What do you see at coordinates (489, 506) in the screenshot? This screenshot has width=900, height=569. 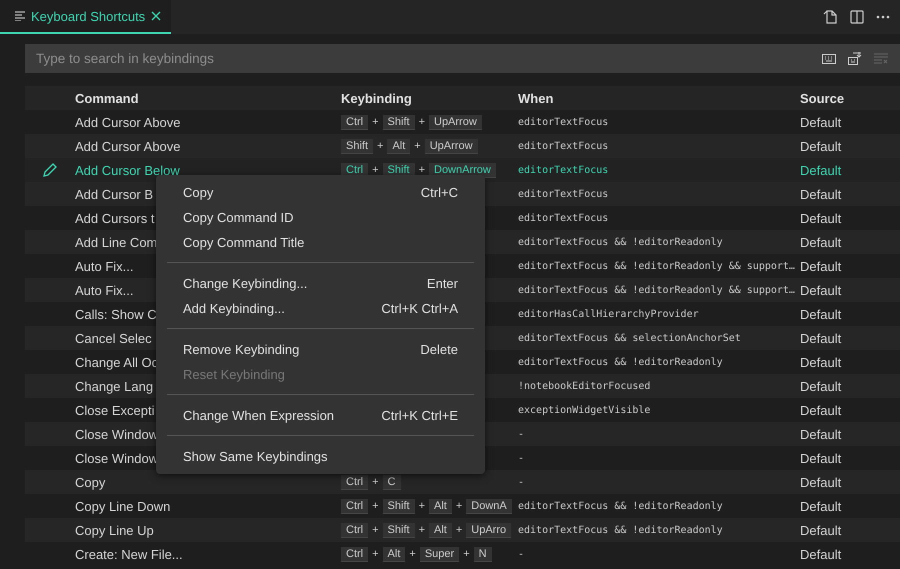 I see `key-label: DownA` at bounding box center [489, 506].